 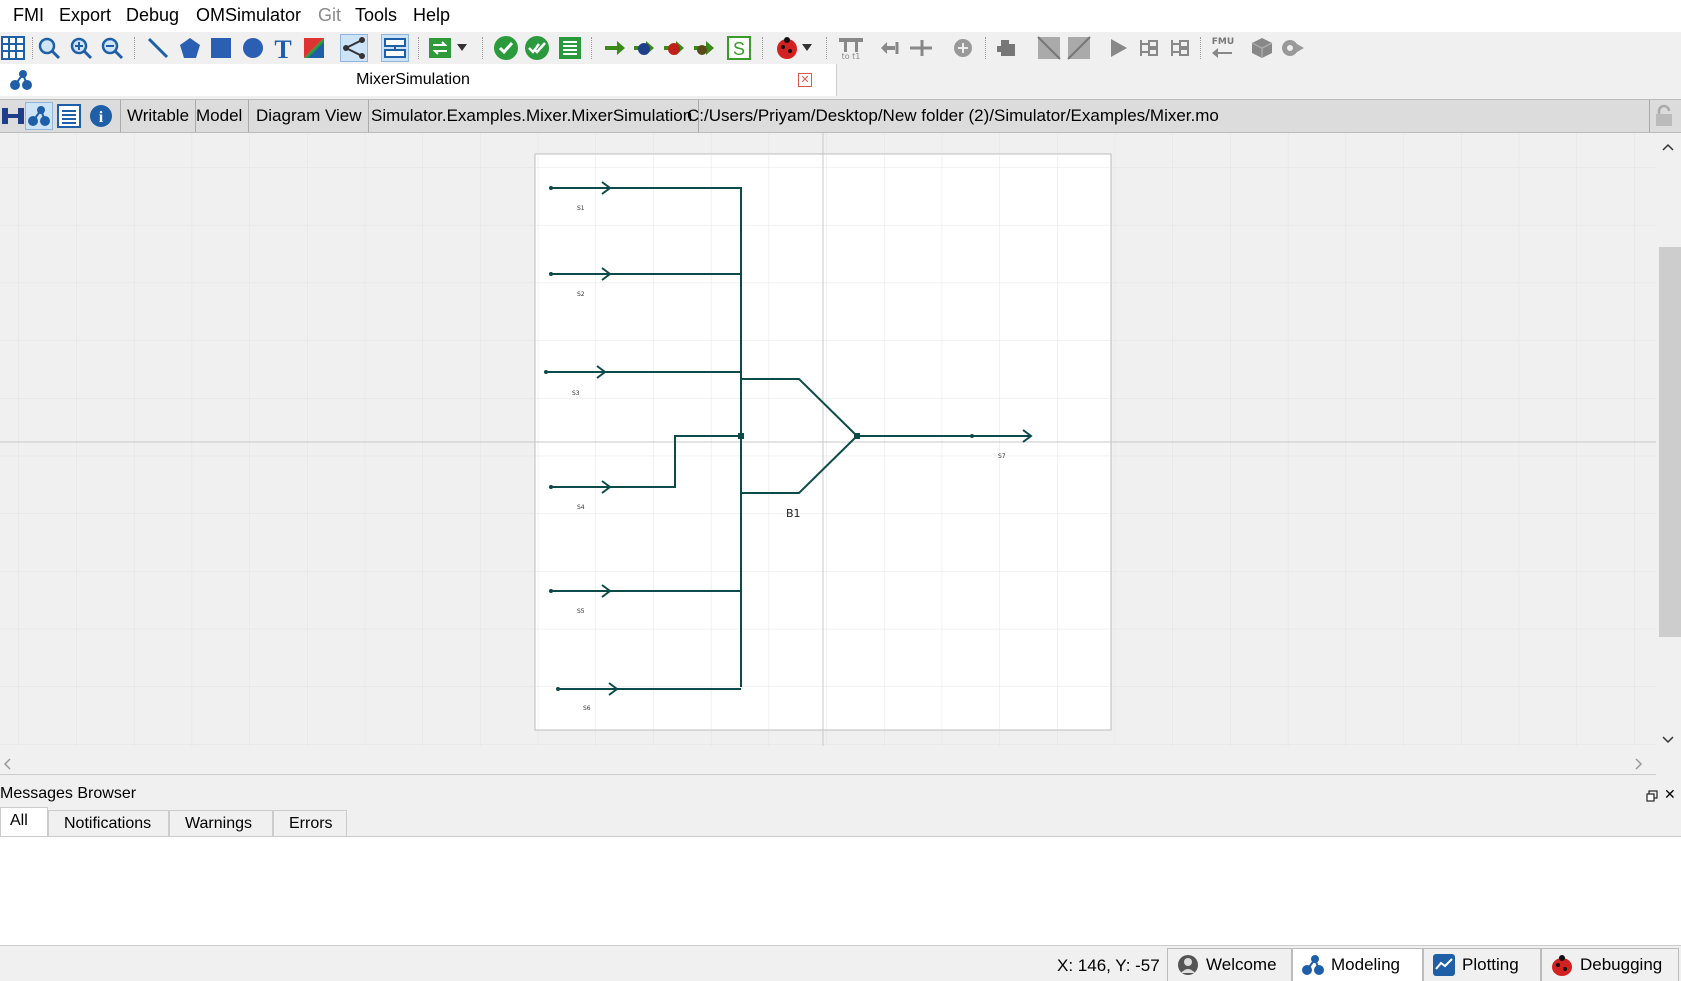 I want to click on zoom-in-icon, so click(x=81, y=48).